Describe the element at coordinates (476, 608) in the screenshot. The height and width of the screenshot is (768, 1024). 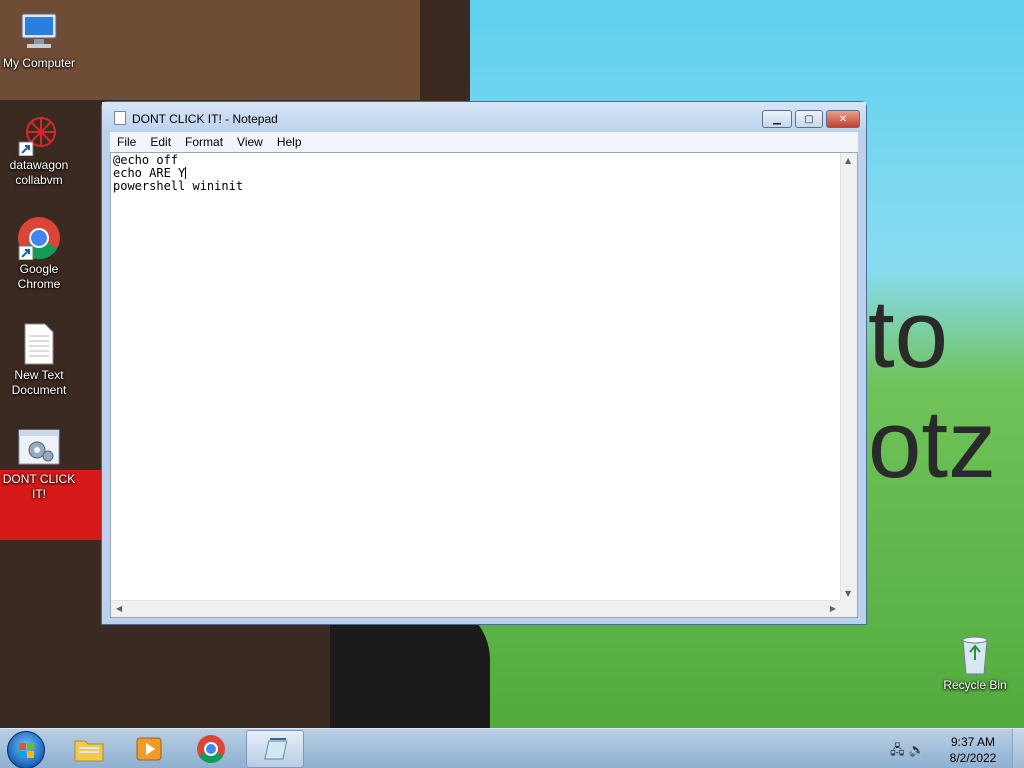
I see `horizontal-scrollbar: ◀ ▶` at that location.